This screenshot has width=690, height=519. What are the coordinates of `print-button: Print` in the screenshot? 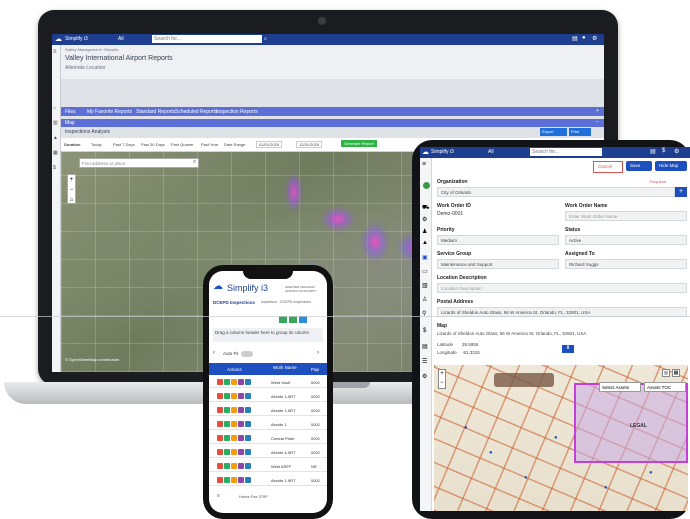 It's located at (580, 132).